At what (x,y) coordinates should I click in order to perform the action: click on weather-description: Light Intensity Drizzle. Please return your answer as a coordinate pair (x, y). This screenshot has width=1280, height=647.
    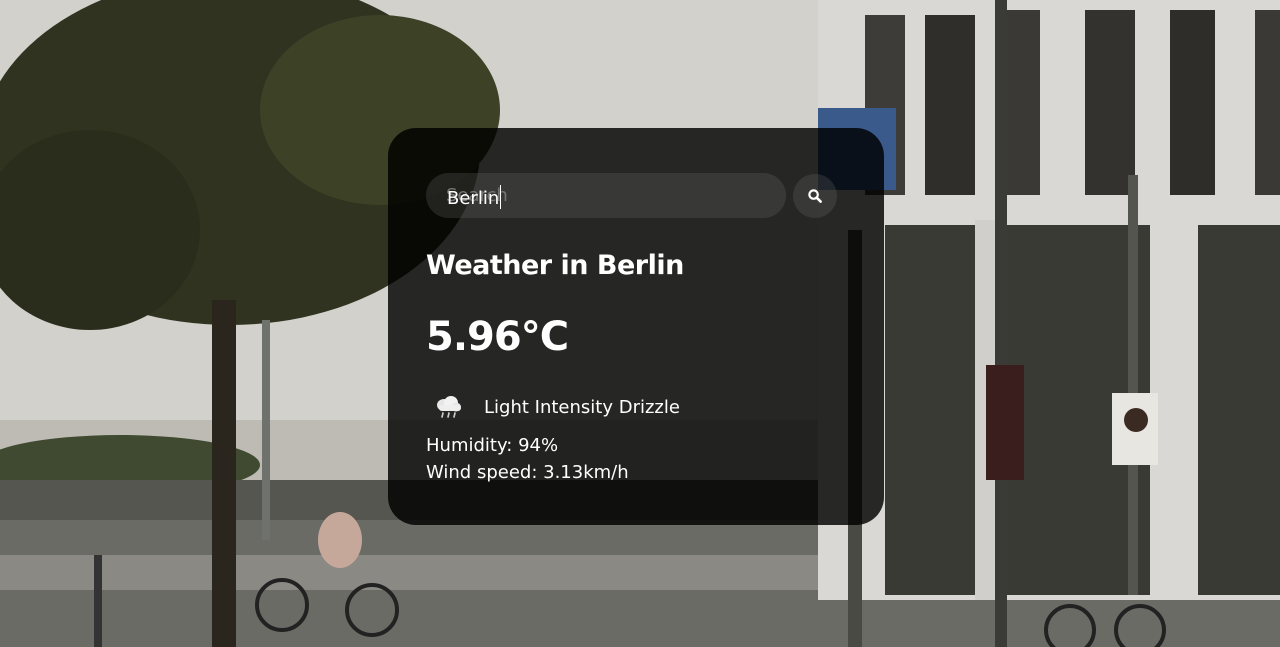
    Looking at the image, I should click on (582, 407).